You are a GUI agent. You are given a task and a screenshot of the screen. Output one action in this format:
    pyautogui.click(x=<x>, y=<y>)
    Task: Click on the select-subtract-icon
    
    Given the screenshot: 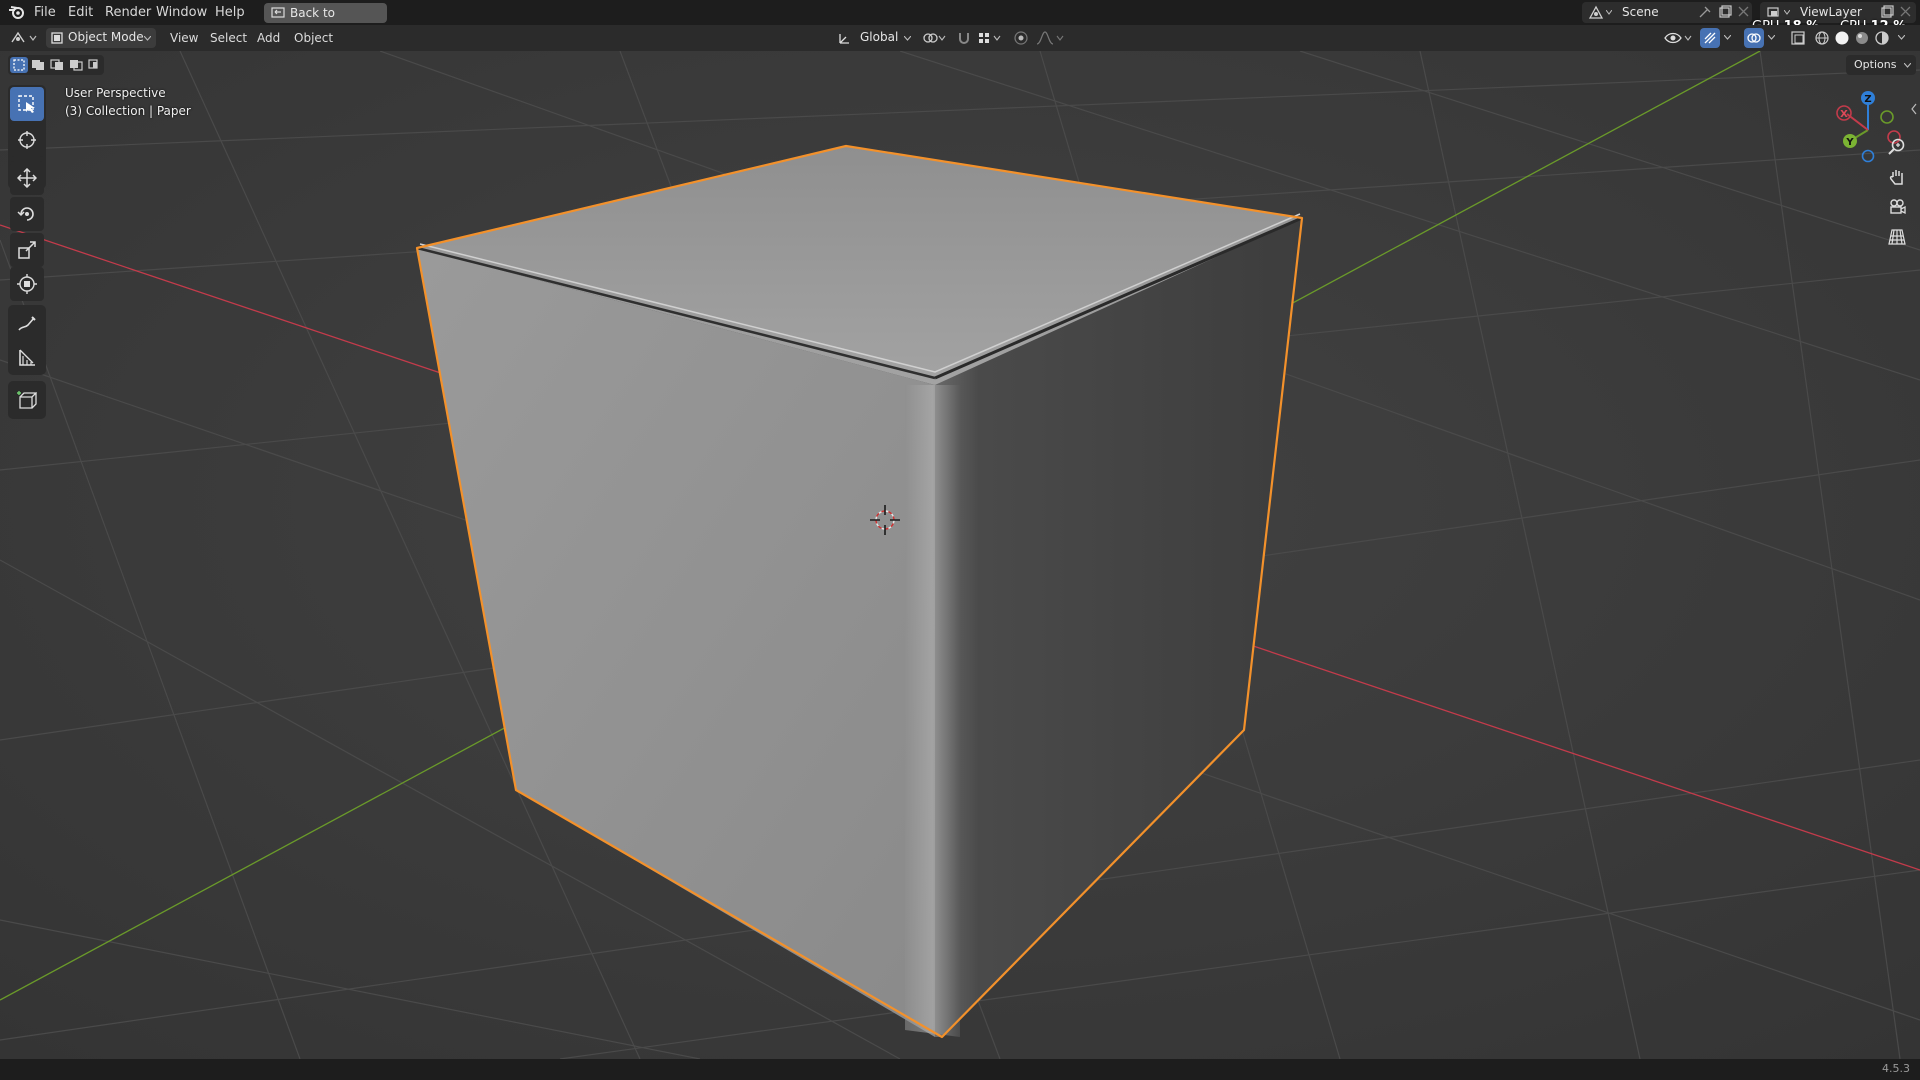 What is the action you would take?
    pyautogui.click(x=57, y=65)
    